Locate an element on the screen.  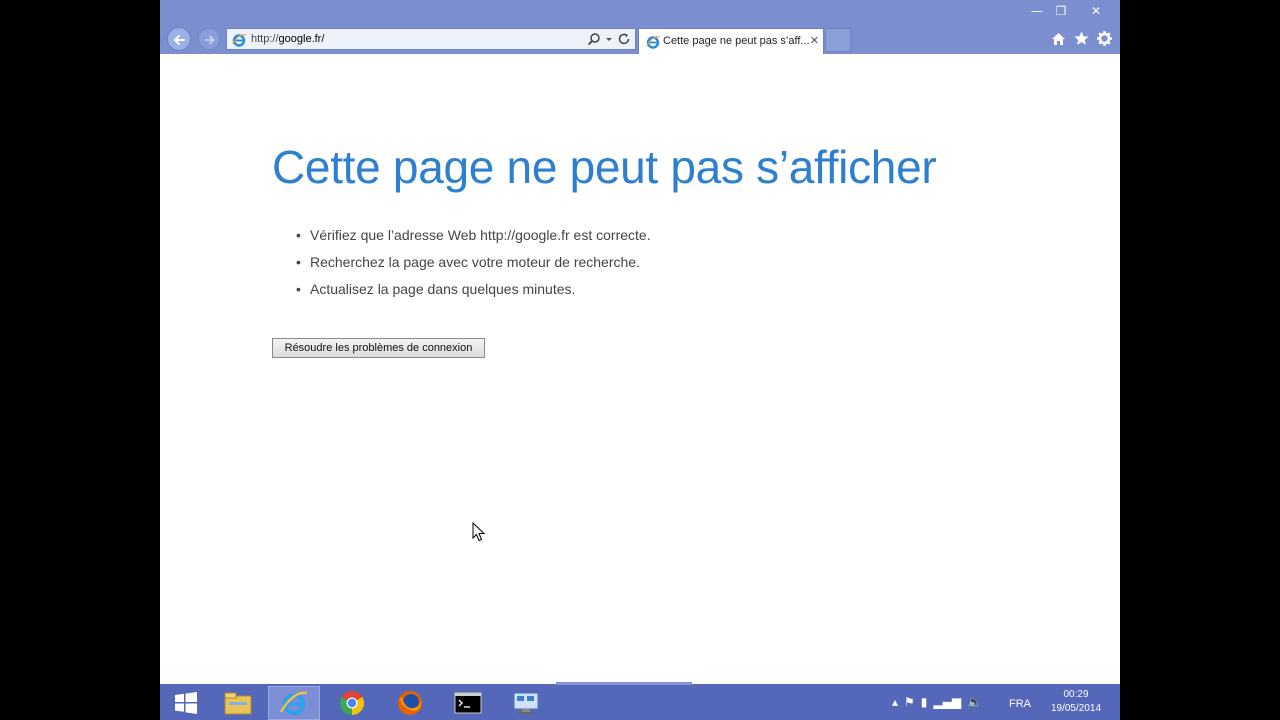
volume-icon: 🔈 is located at coordinates (974, 702).